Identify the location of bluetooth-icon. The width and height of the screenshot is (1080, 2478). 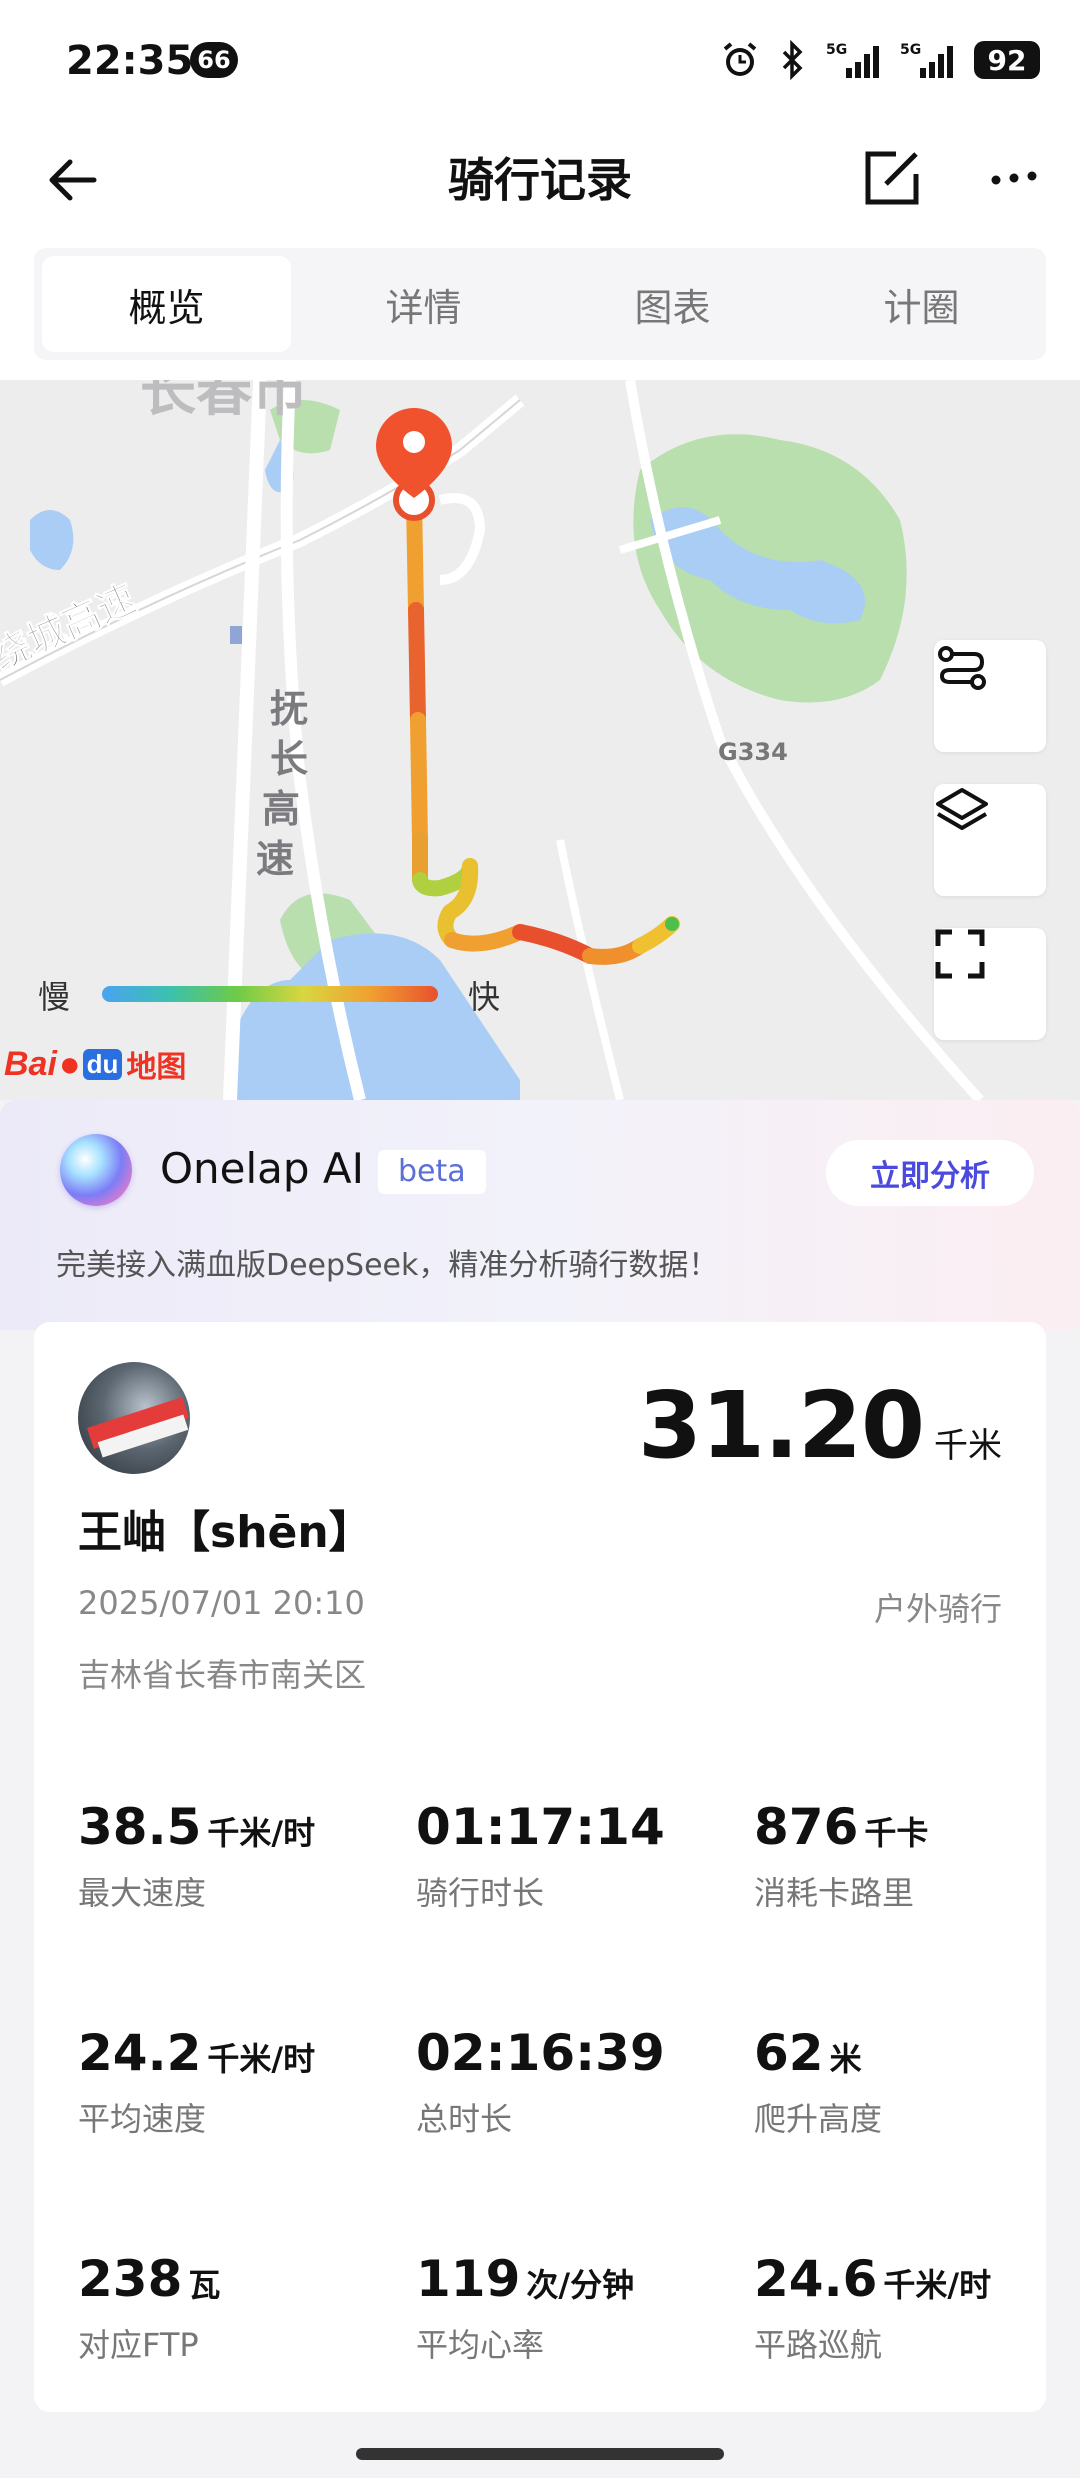
(793, 60).